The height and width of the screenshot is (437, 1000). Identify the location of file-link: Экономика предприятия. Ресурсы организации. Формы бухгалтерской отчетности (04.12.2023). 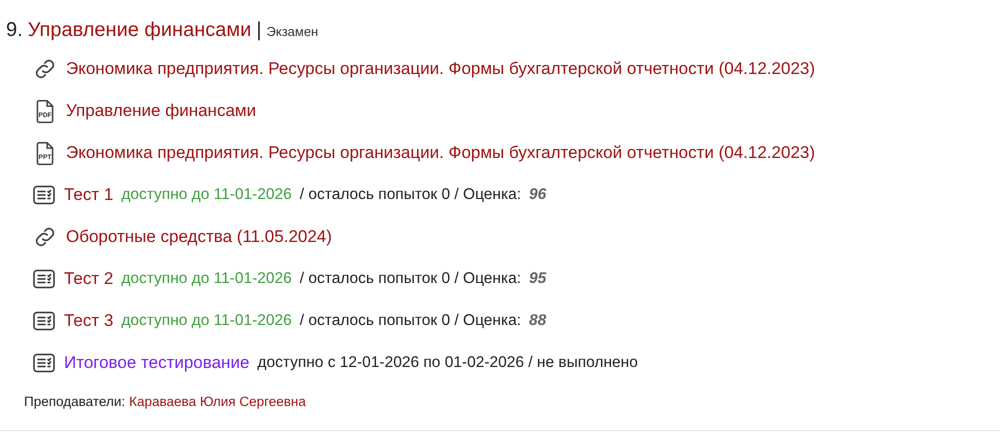
(441, 152).